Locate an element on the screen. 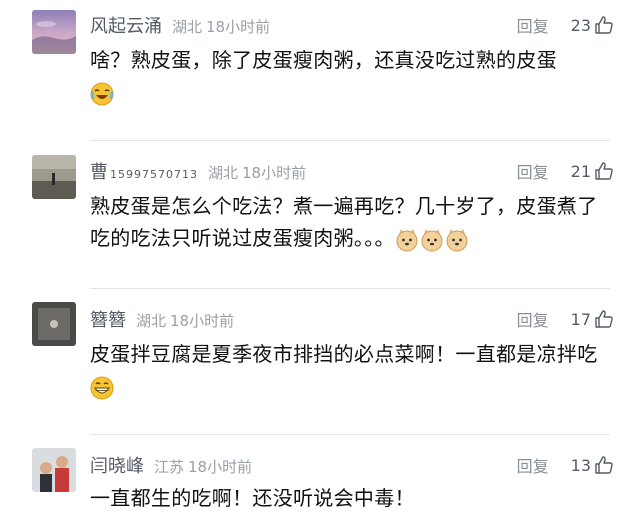 Image resolution: width=640 pixels, height=519 pixels. username-suffix: 15997570713 is located at coordinates (154, 174).